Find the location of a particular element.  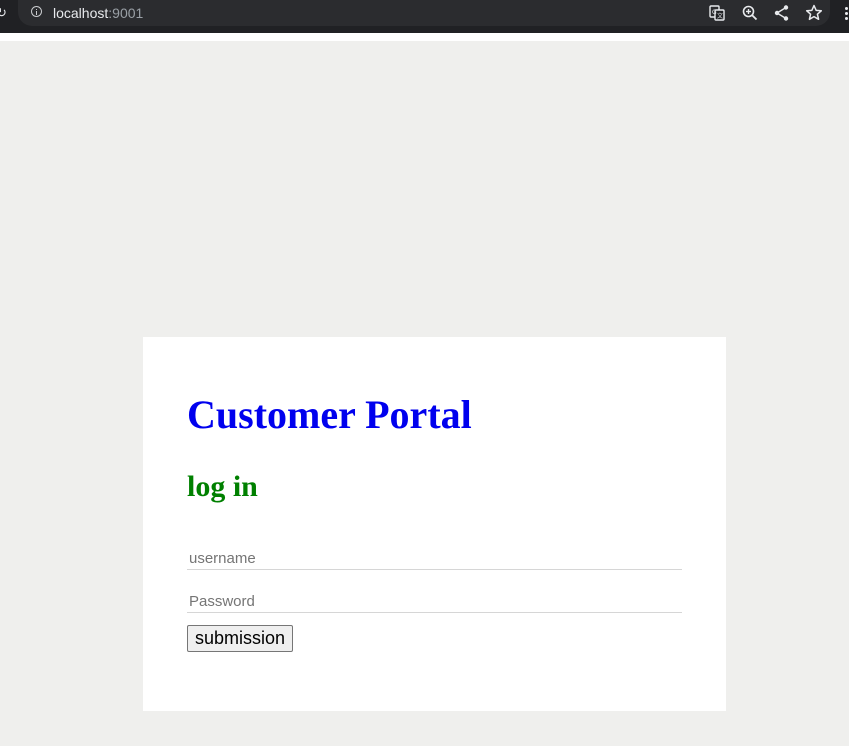

translate-icon: G 文 is located at coordinates (717, 13).